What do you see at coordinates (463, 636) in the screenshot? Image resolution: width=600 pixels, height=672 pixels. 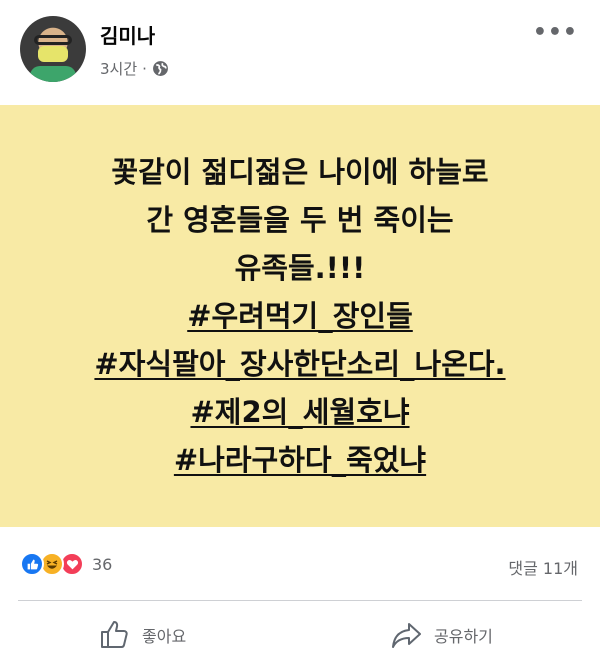 I see `share-label: 공유하기` at bounding box center [463, 636].